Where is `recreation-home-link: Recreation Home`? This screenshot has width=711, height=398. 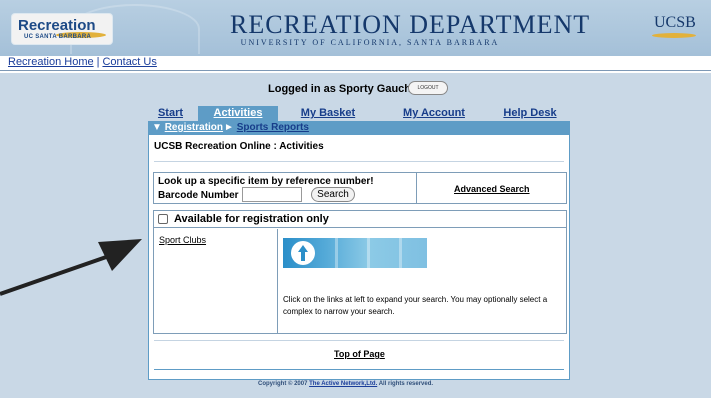
recreation-home-link: Recreation Home is located at coordinates (51, 62).